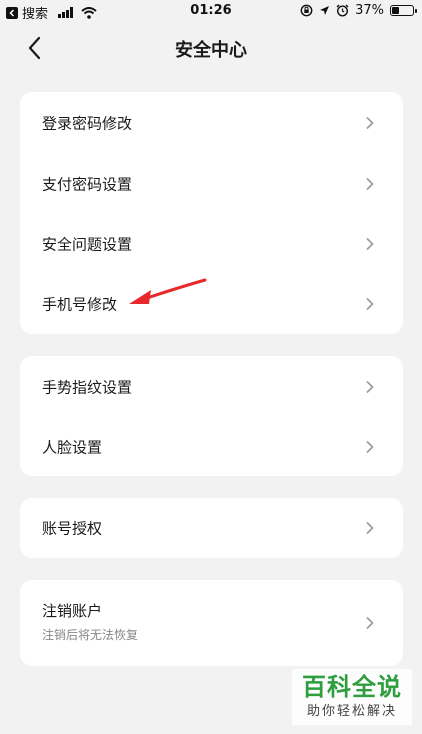 Image resolution: width=422 pixels, height=734 pixels. I want to click on battery-percent: 37%, so click(369, 10).